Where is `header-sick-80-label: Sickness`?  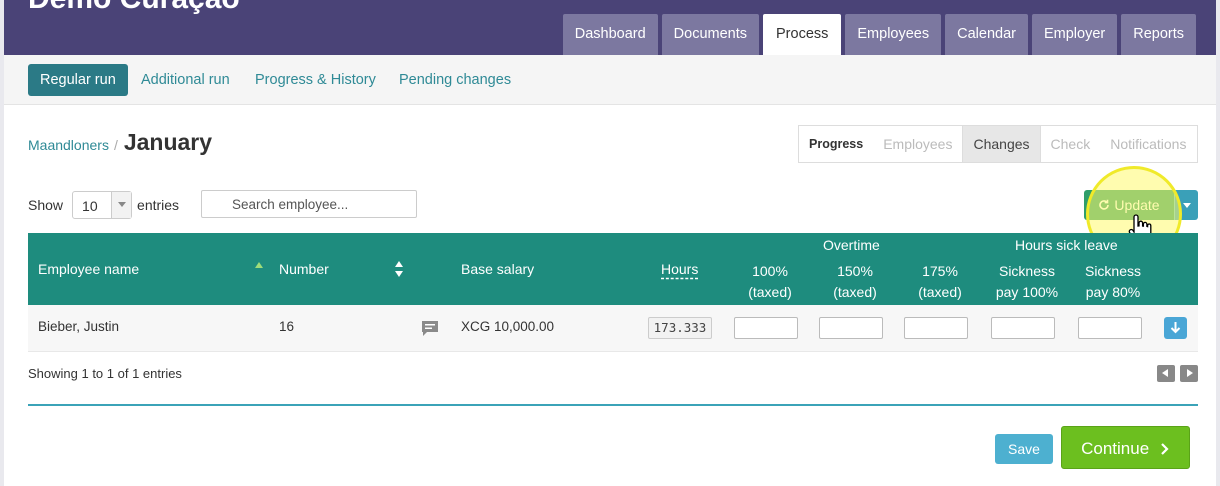 header-sick-80-label: Sickness is located at coordinates (1113, 271).